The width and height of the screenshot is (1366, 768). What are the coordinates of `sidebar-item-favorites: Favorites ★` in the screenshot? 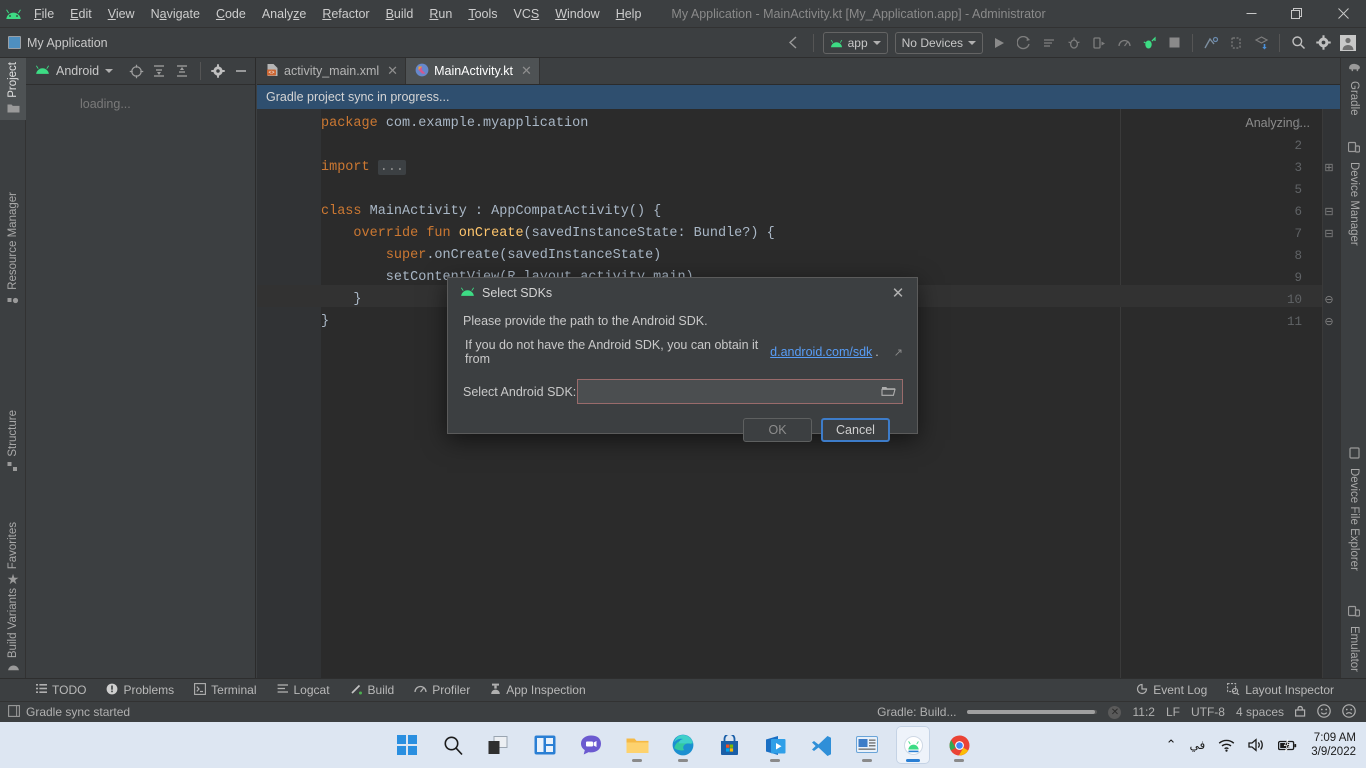 It's located at (13, 553).